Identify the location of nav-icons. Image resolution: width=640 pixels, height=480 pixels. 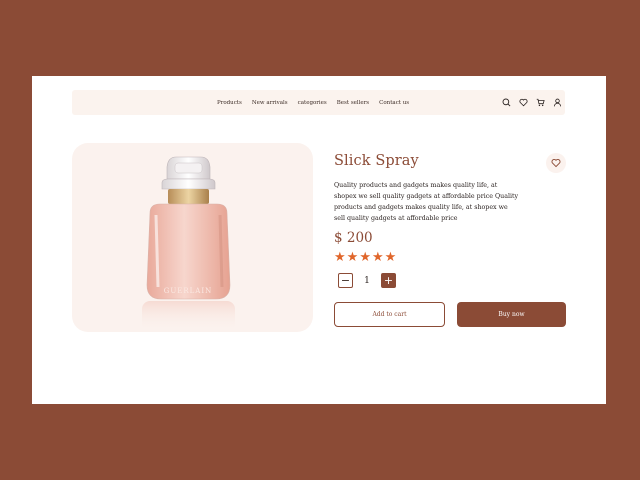
(532, 102).